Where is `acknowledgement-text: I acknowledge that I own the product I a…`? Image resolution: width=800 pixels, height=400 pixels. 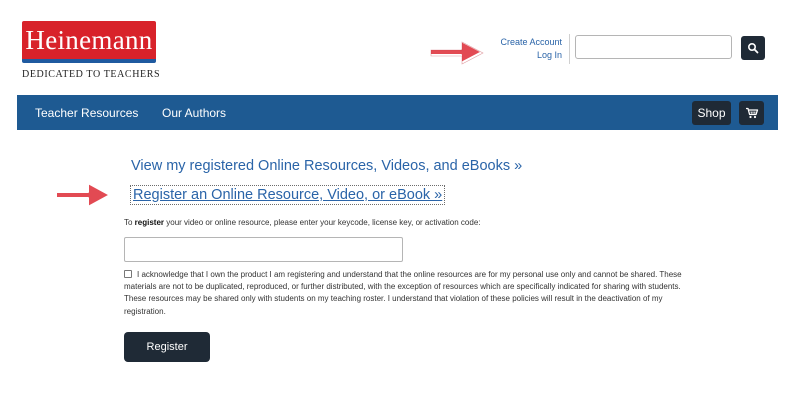
acknowledgement-text: I acknowledge that I own the product I a… is located at coordinates (403, 293).